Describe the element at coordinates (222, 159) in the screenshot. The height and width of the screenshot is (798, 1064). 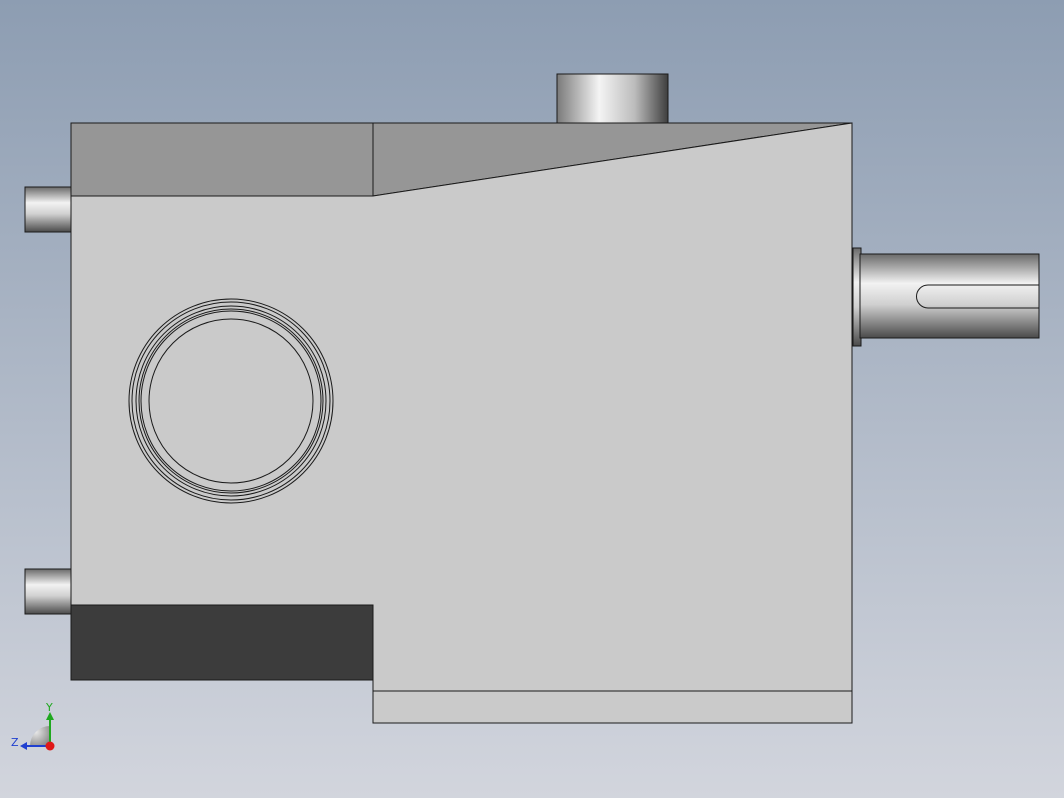
I see `housing-upper-left-block` at that location.